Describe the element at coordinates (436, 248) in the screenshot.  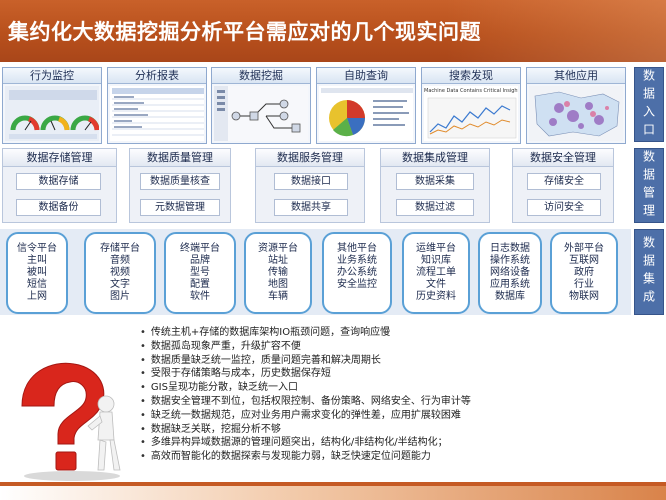
I see `source-line: 运维平台` at that location.